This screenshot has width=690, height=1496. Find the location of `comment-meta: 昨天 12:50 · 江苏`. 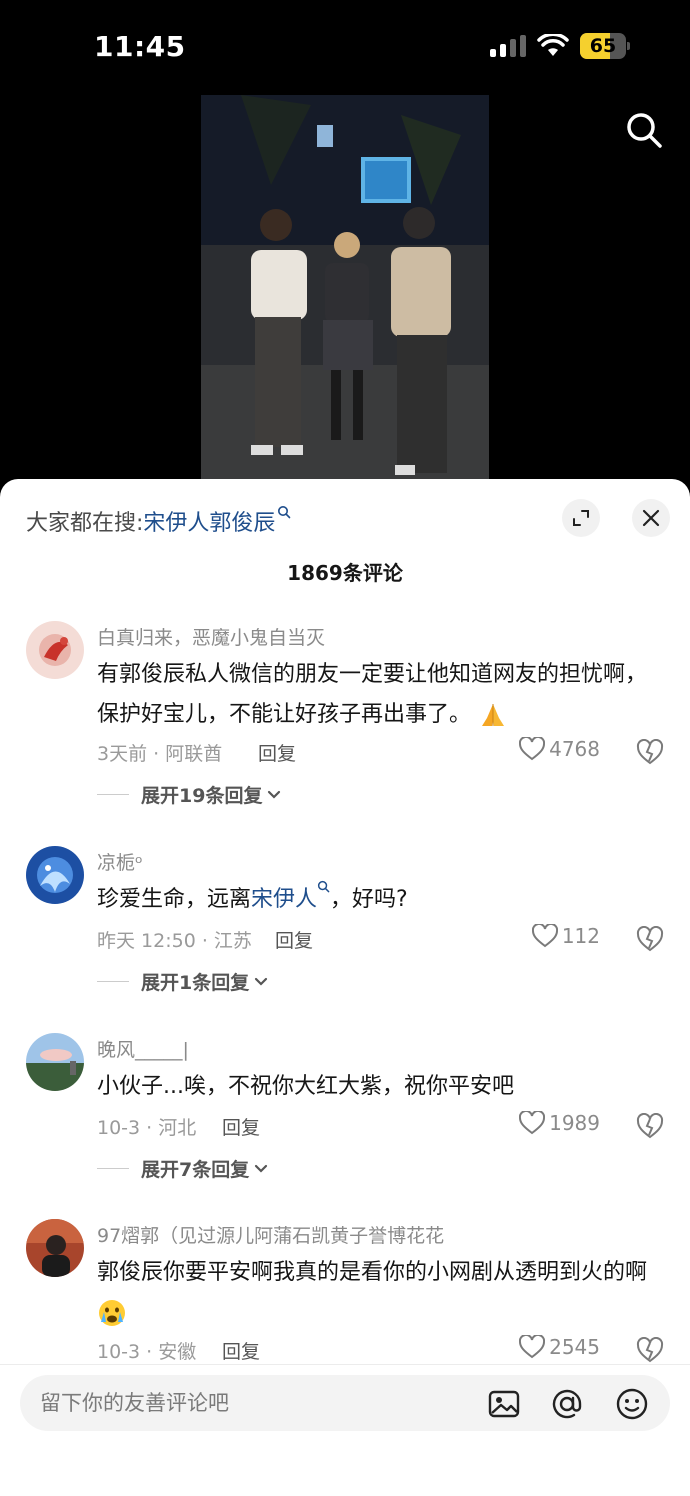

comment-meta: 昨天 12:50 · 江苏 is located at coordinates (174, 941).